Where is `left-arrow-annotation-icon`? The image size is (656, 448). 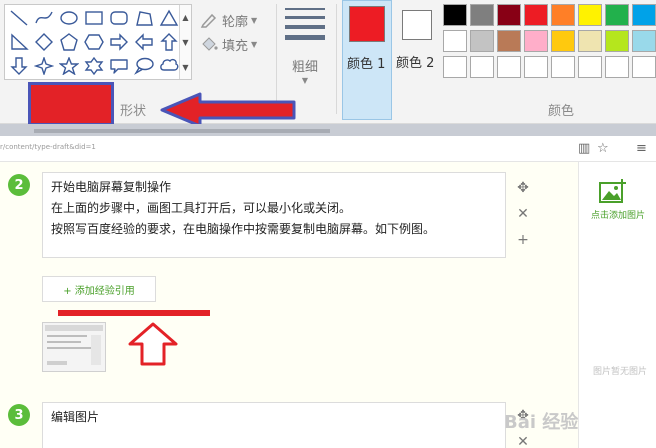
left-arrow-annotation-icon is located at coordinates (228, 110).